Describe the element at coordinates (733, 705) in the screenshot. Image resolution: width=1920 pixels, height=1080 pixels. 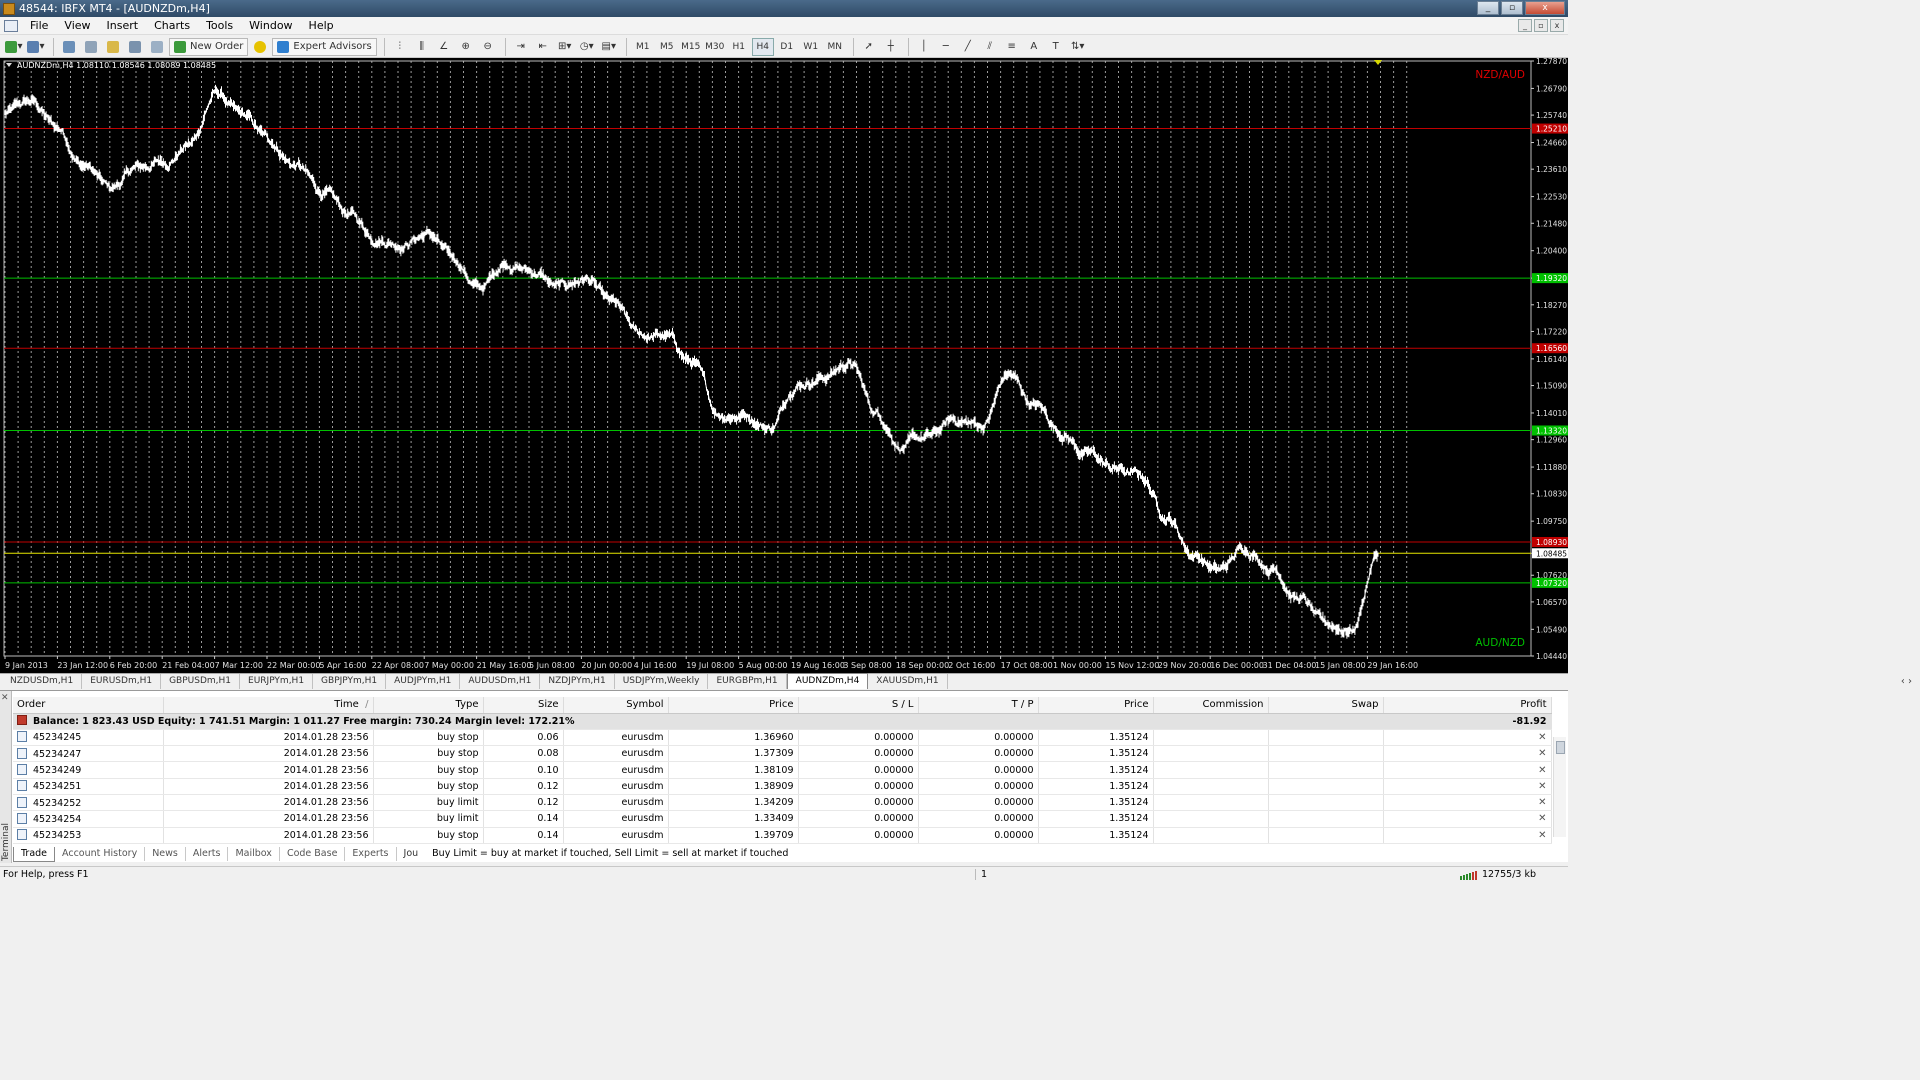
I see `col-price: Price` at that location.